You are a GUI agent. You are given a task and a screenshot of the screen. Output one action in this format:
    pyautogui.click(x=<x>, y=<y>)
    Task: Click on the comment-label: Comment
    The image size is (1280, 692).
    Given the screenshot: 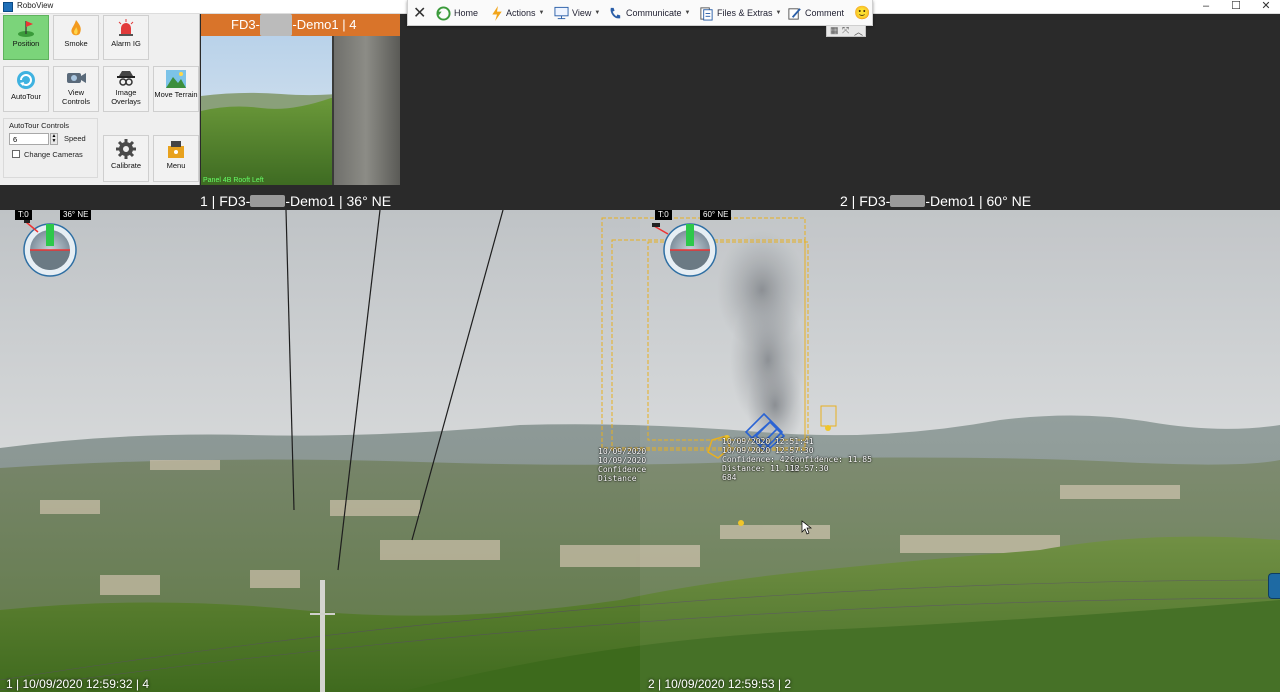 What is the action you would take?
    pyautogui.click(x=825, y=13)
    